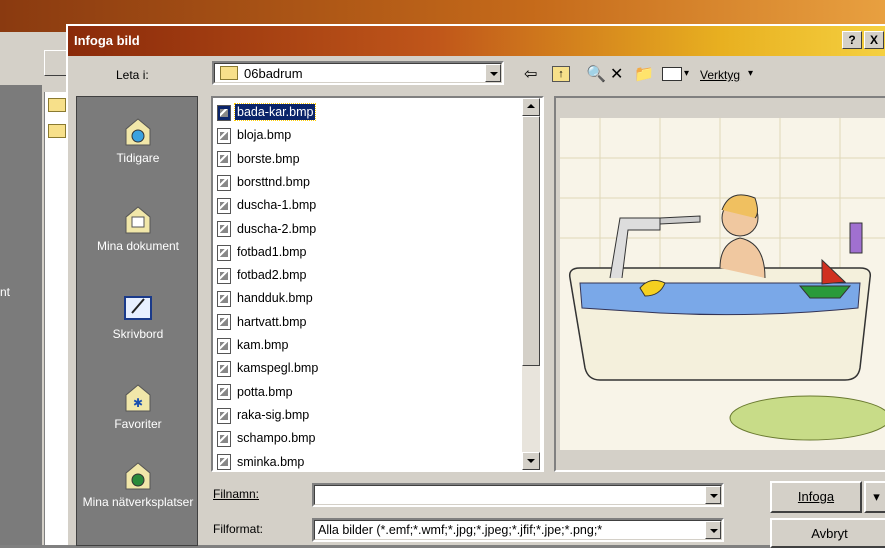  I want to click on background-left-panel, so click(21, 315).